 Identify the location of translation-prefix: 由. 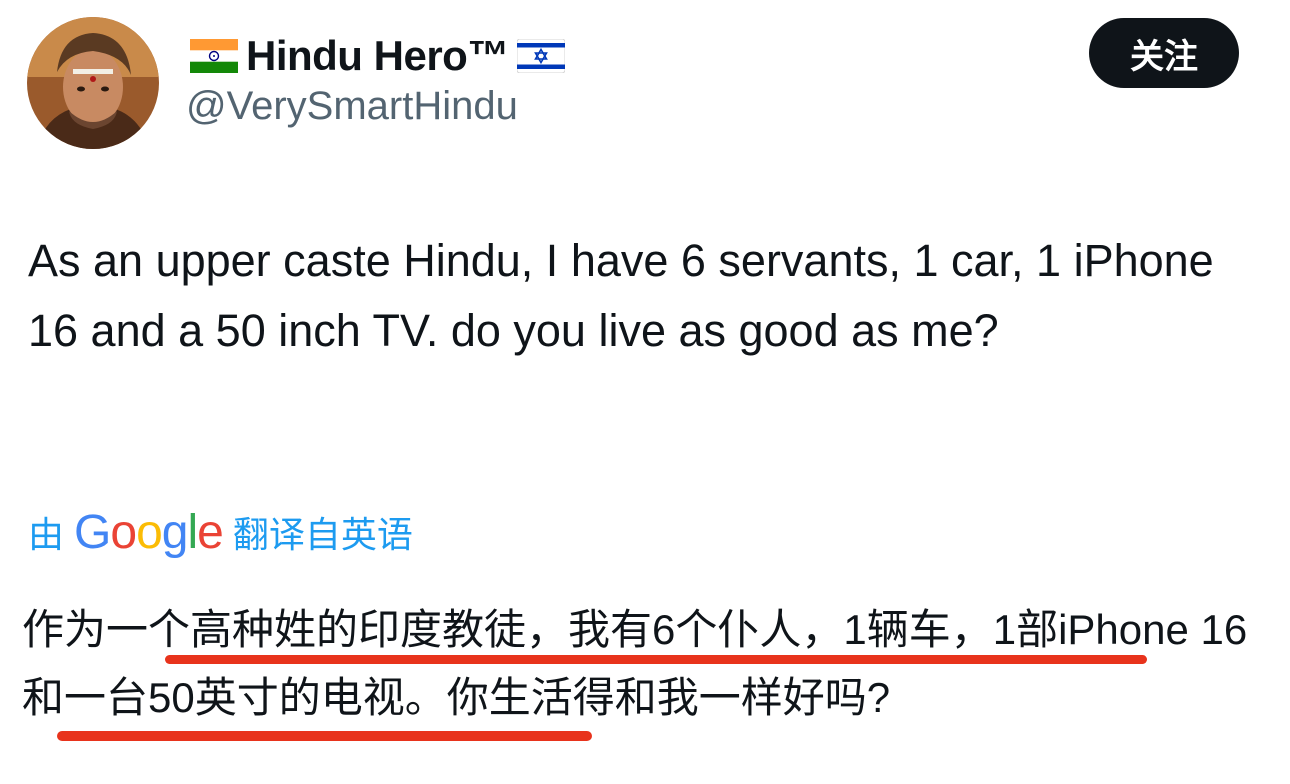
(46, 534).